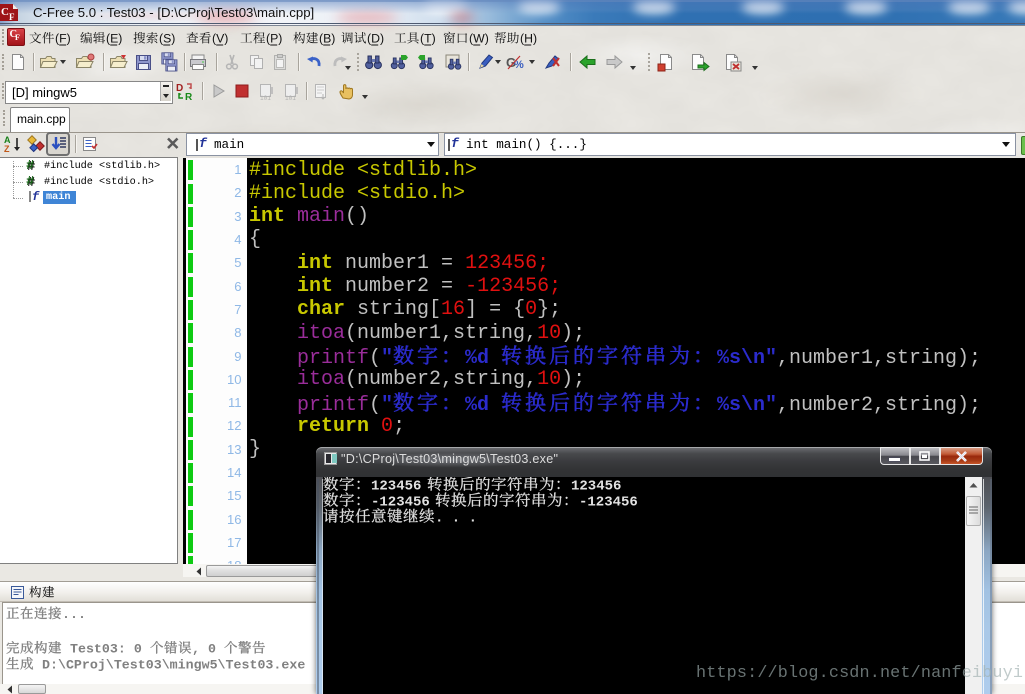 The image size is (1025, 694). What do you see at coordinates (106, 649) in the screenshot?
I see `svg-text: Test03: 0` at bounding box center [106, 649].